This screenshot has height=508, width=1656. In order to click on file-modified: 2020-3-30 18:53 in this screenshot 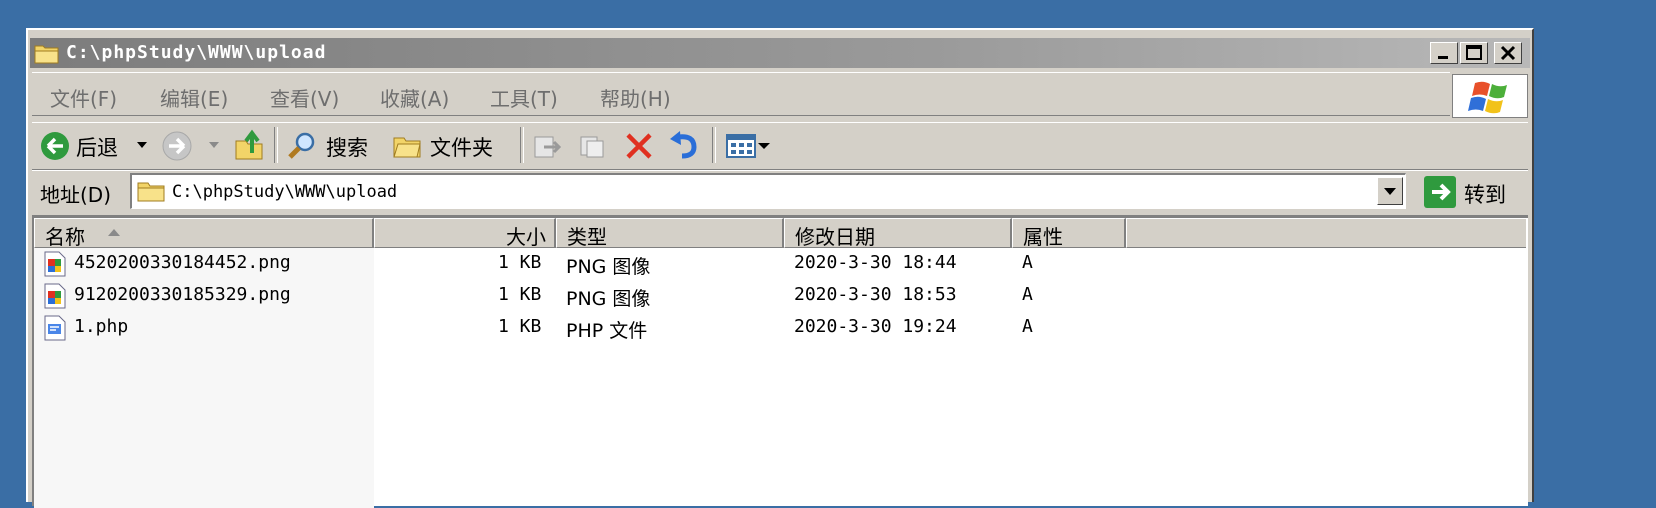, I will do `click(875, 294)`.